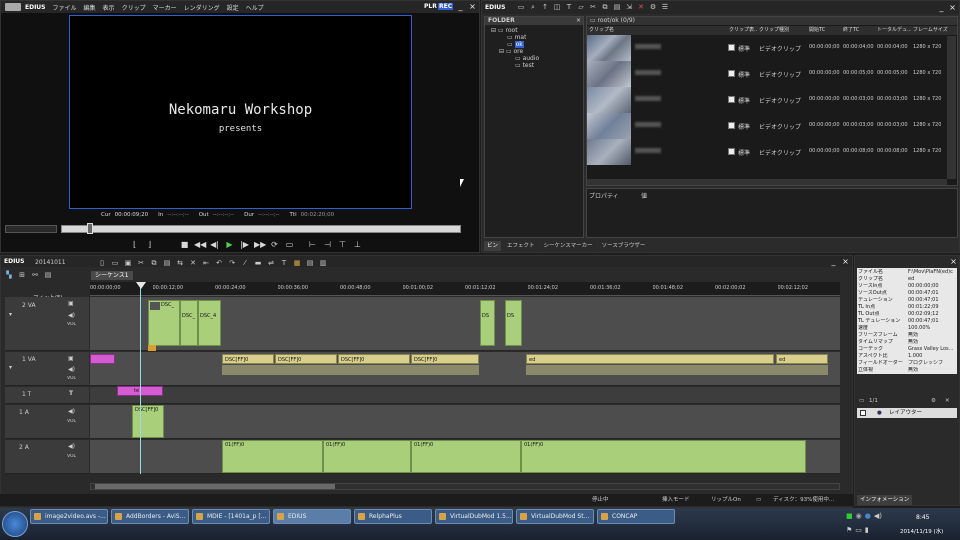 The image size is (960, 540). I want to click on scroll-thumb, so click(215, 486).